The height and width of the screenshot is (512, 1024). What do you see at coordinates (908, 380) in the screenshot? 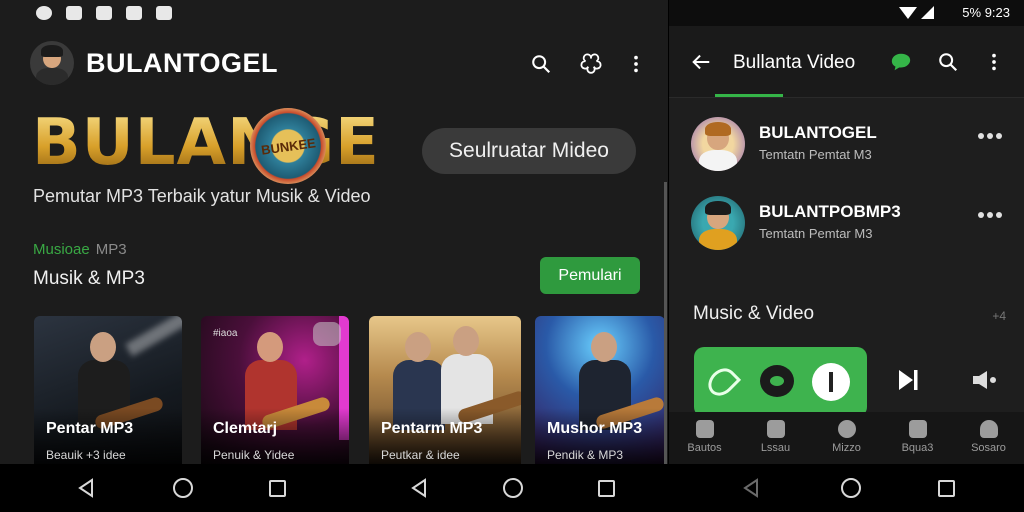
I see `next-icon` at bounding box center [908, 380].